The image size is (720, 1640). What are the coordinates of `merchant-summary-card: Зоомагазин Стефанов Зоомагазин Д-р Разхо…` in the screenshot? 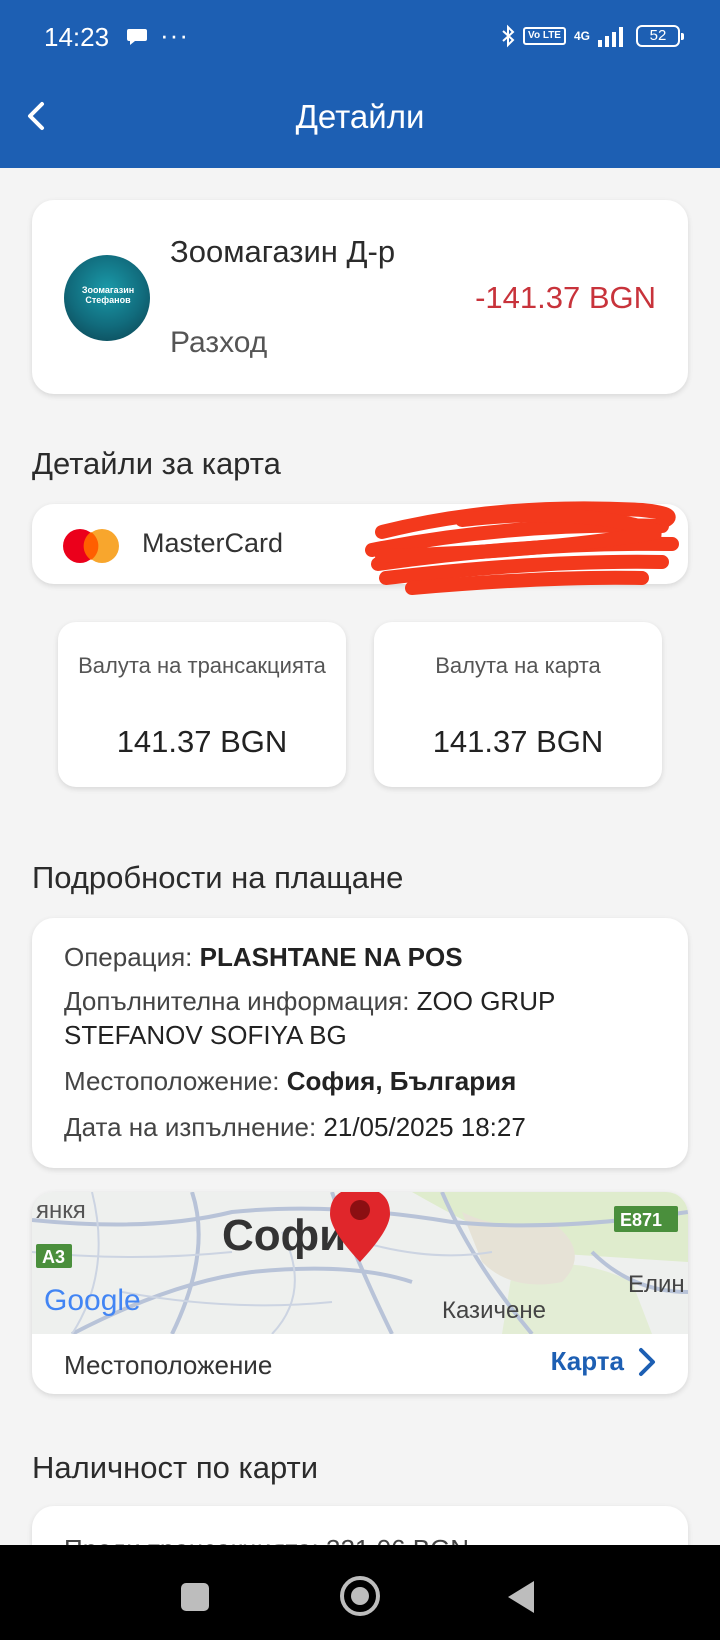 It's located at (360, 297).